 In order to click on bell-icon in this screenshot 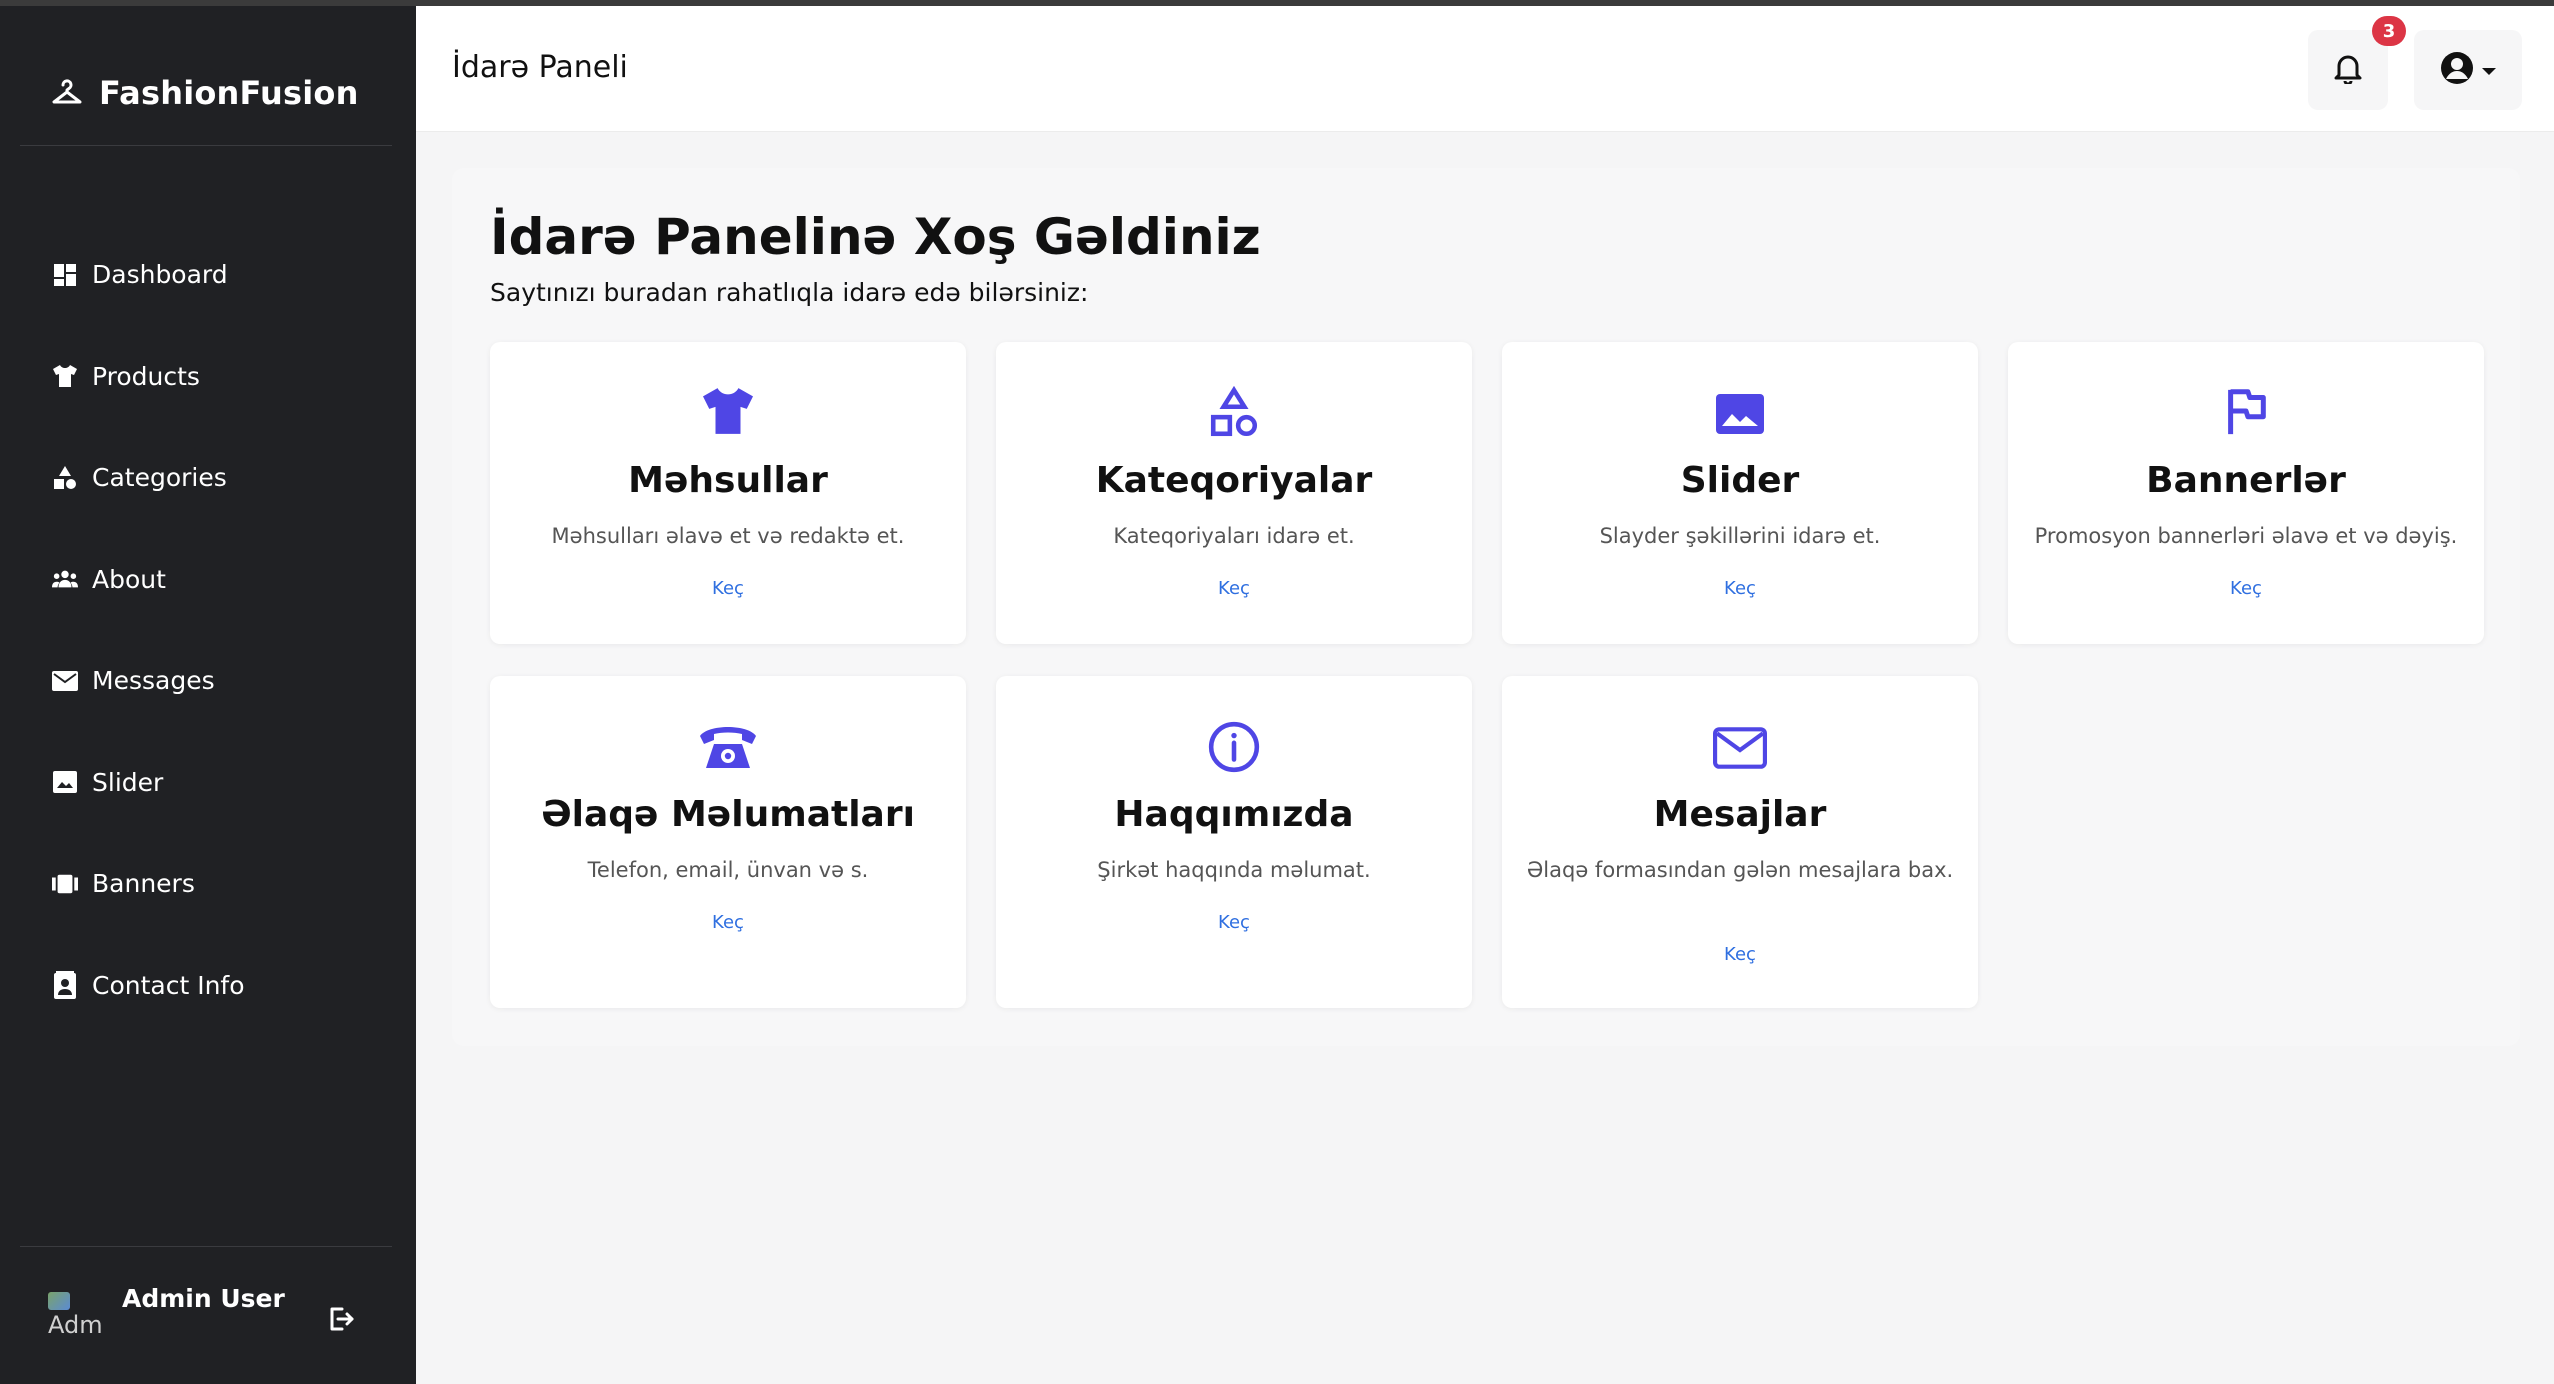, I will do `click(2348, 70)`.